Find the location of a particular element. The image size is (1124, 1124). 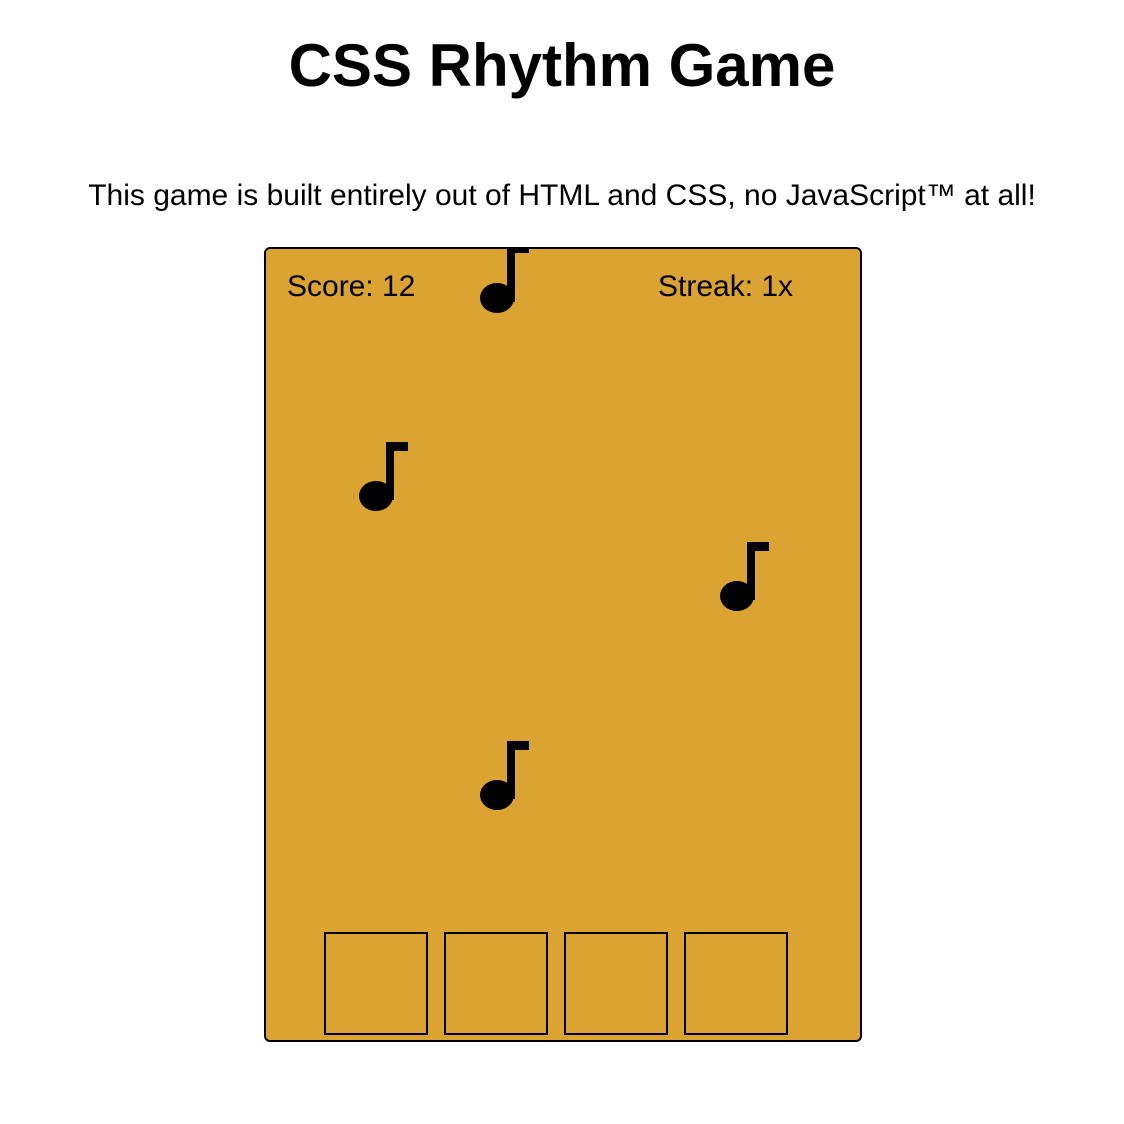

score-display: Score: 12 is located at coordinates (351, 286).